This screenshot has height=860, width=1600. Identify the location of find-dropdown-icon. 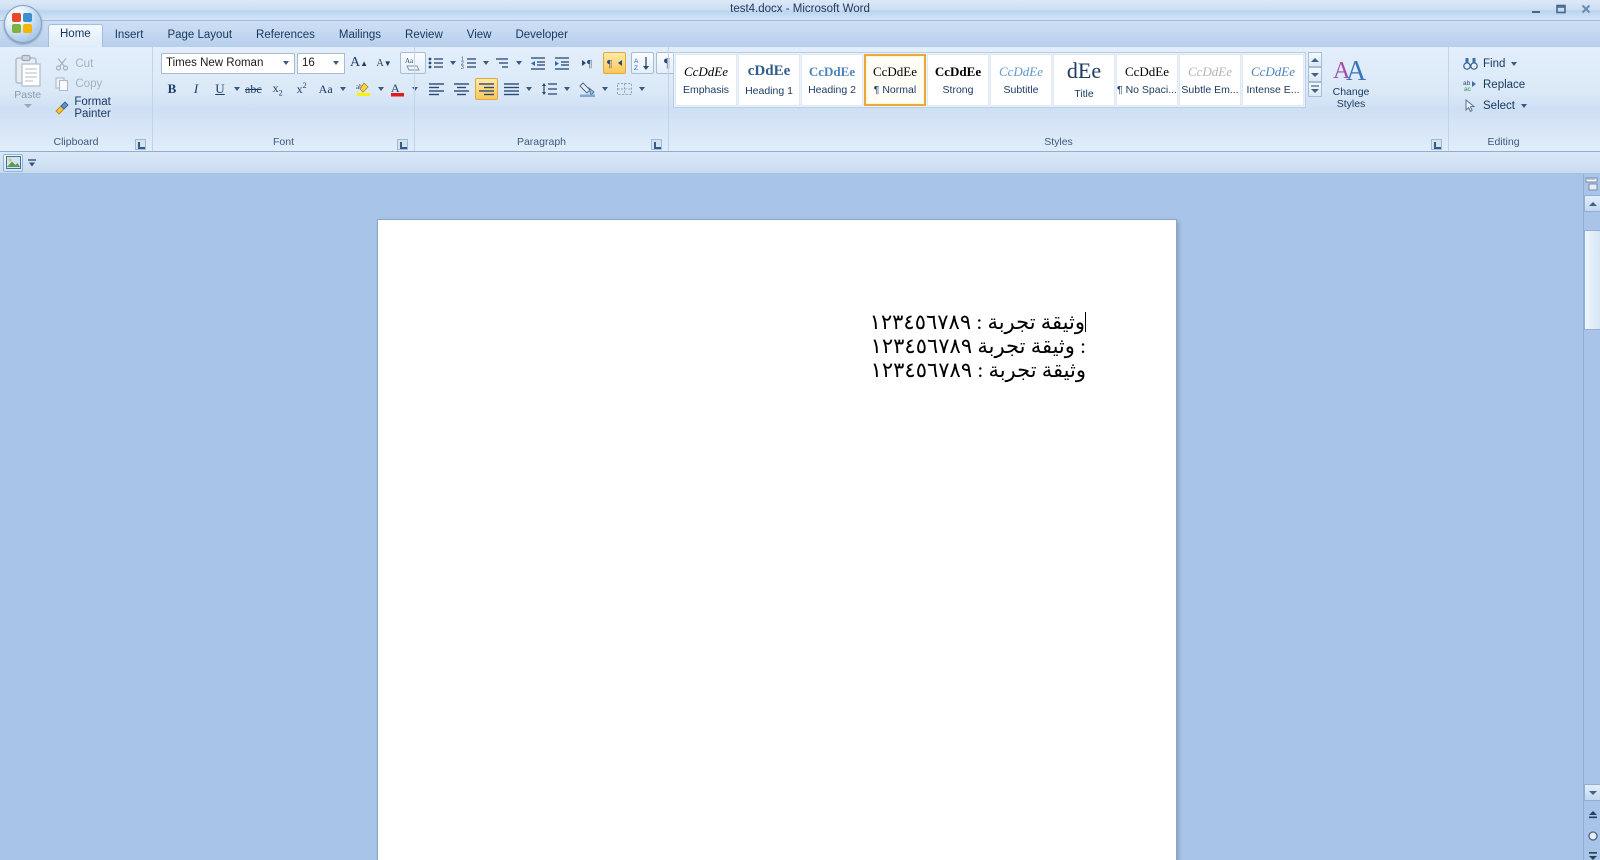
(1514, 64).